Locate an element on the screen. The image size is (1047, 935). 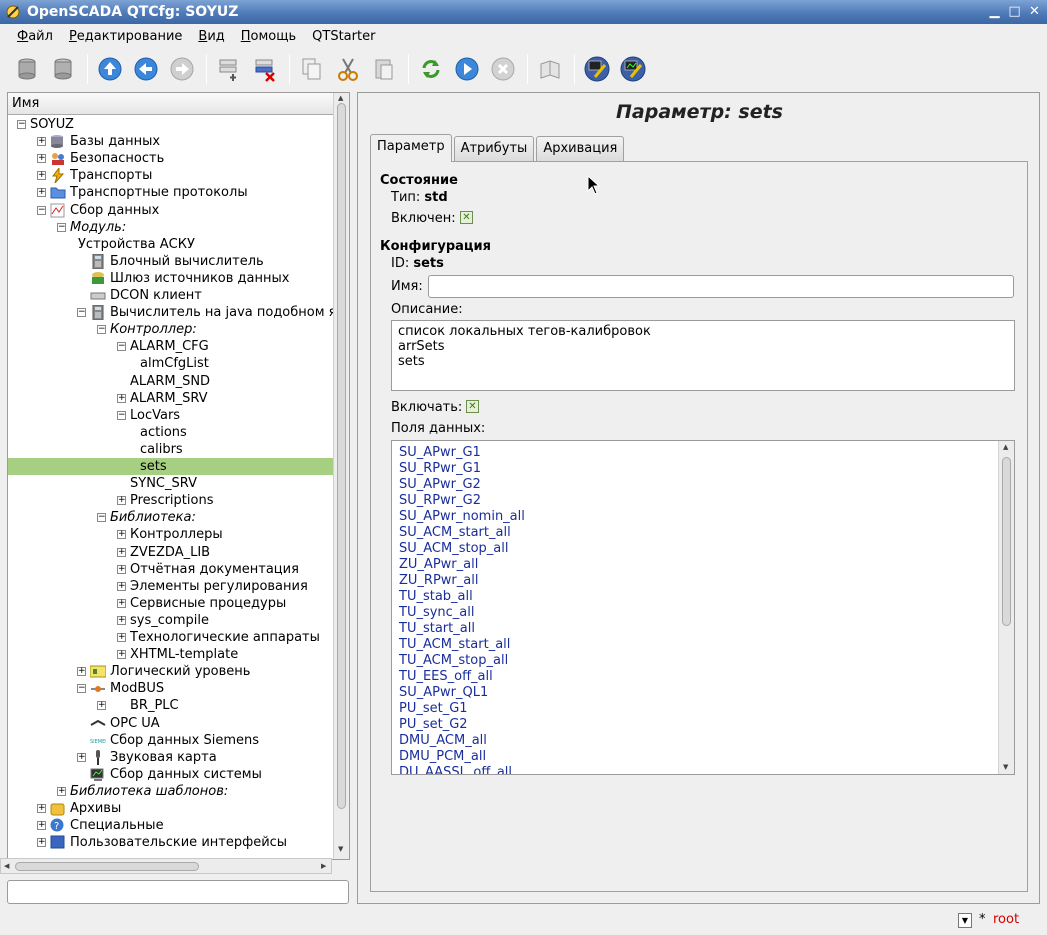
menu-edit: Редактирование is located at coordinates (125, 36).